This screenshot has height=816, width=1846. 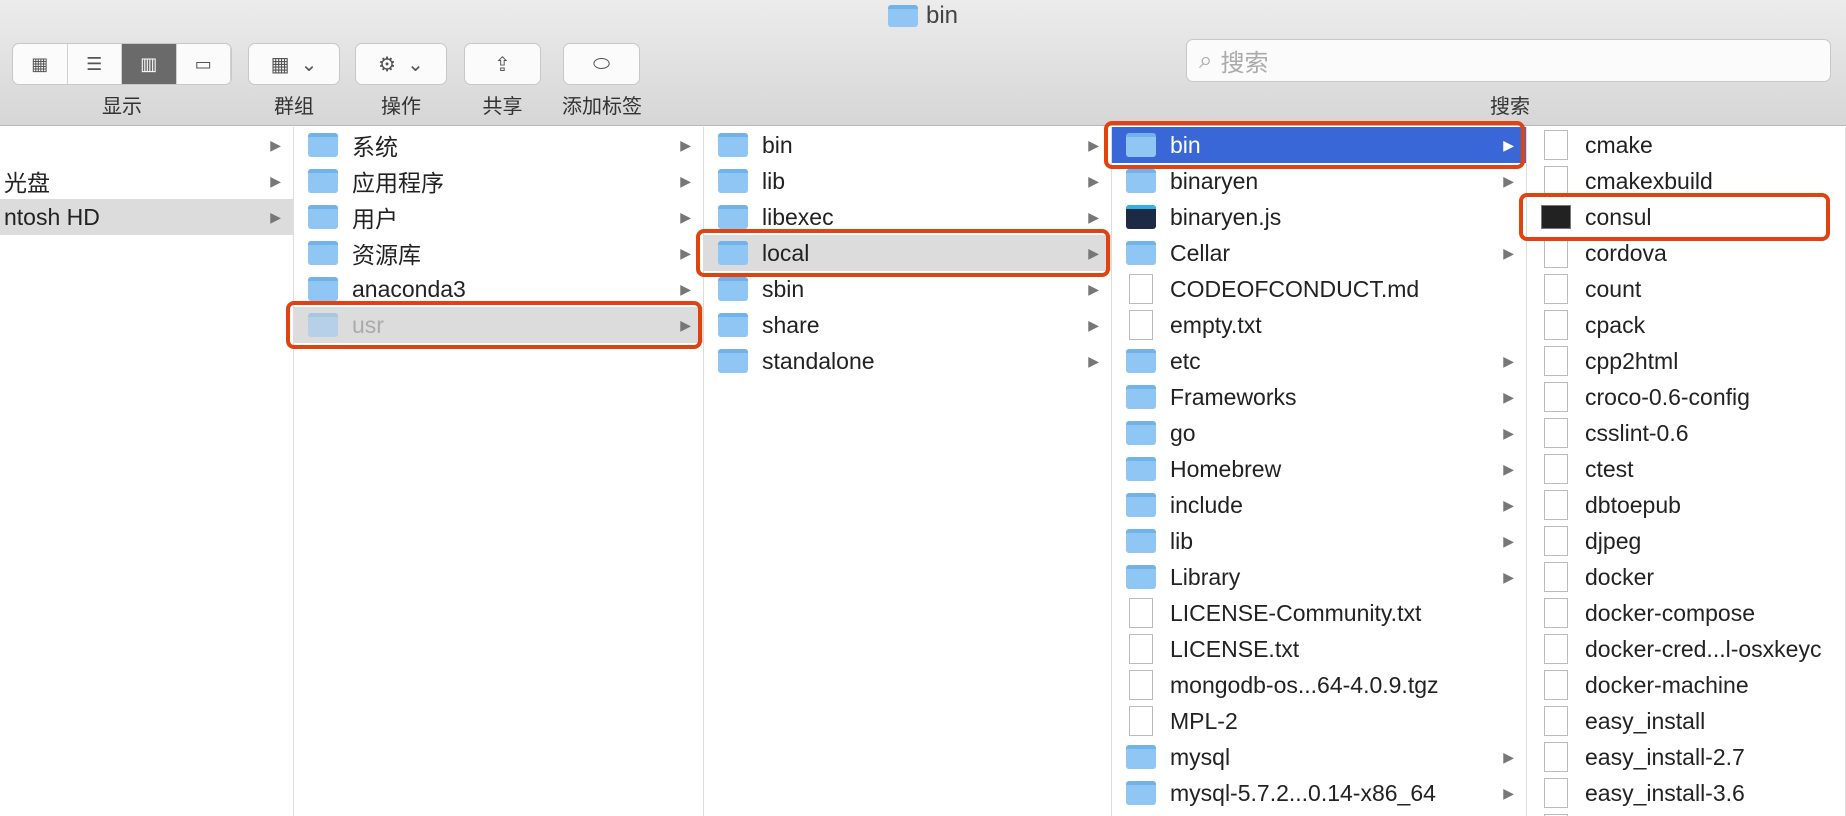 What do you see at coordinates (204, 64) in the screenshot?
I see `gallery-view-button: ▭` at bounding box center [204, 64].